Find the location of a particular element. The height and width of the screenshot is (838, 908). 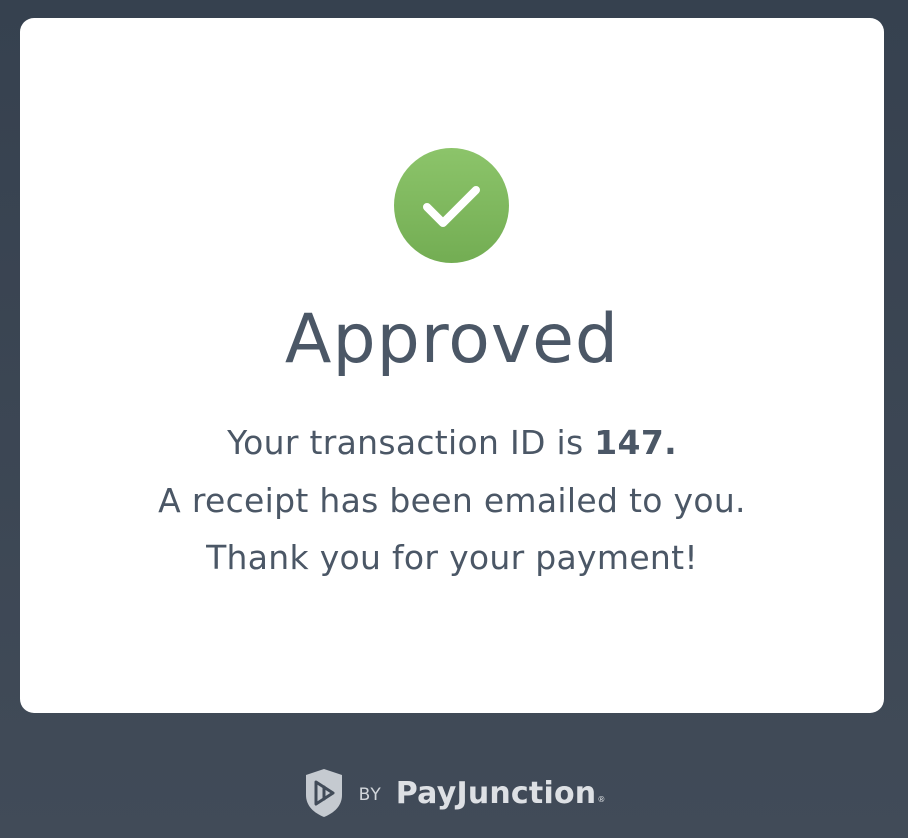

receipt-message: A receipt has been emailed to you. is located at coordinates (452, 500).